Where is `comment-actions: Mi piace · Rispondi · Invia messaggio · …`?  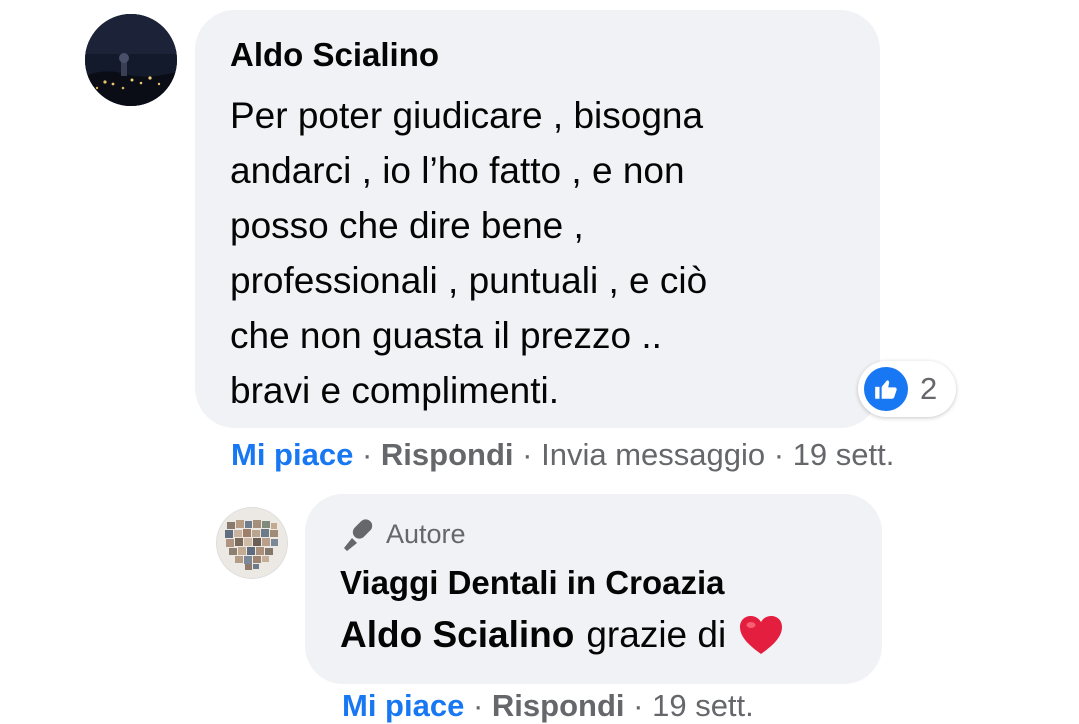 comment-actions: Mi piace · Rispondi · Invia messaggio · … is located at coordinates (562, 455).